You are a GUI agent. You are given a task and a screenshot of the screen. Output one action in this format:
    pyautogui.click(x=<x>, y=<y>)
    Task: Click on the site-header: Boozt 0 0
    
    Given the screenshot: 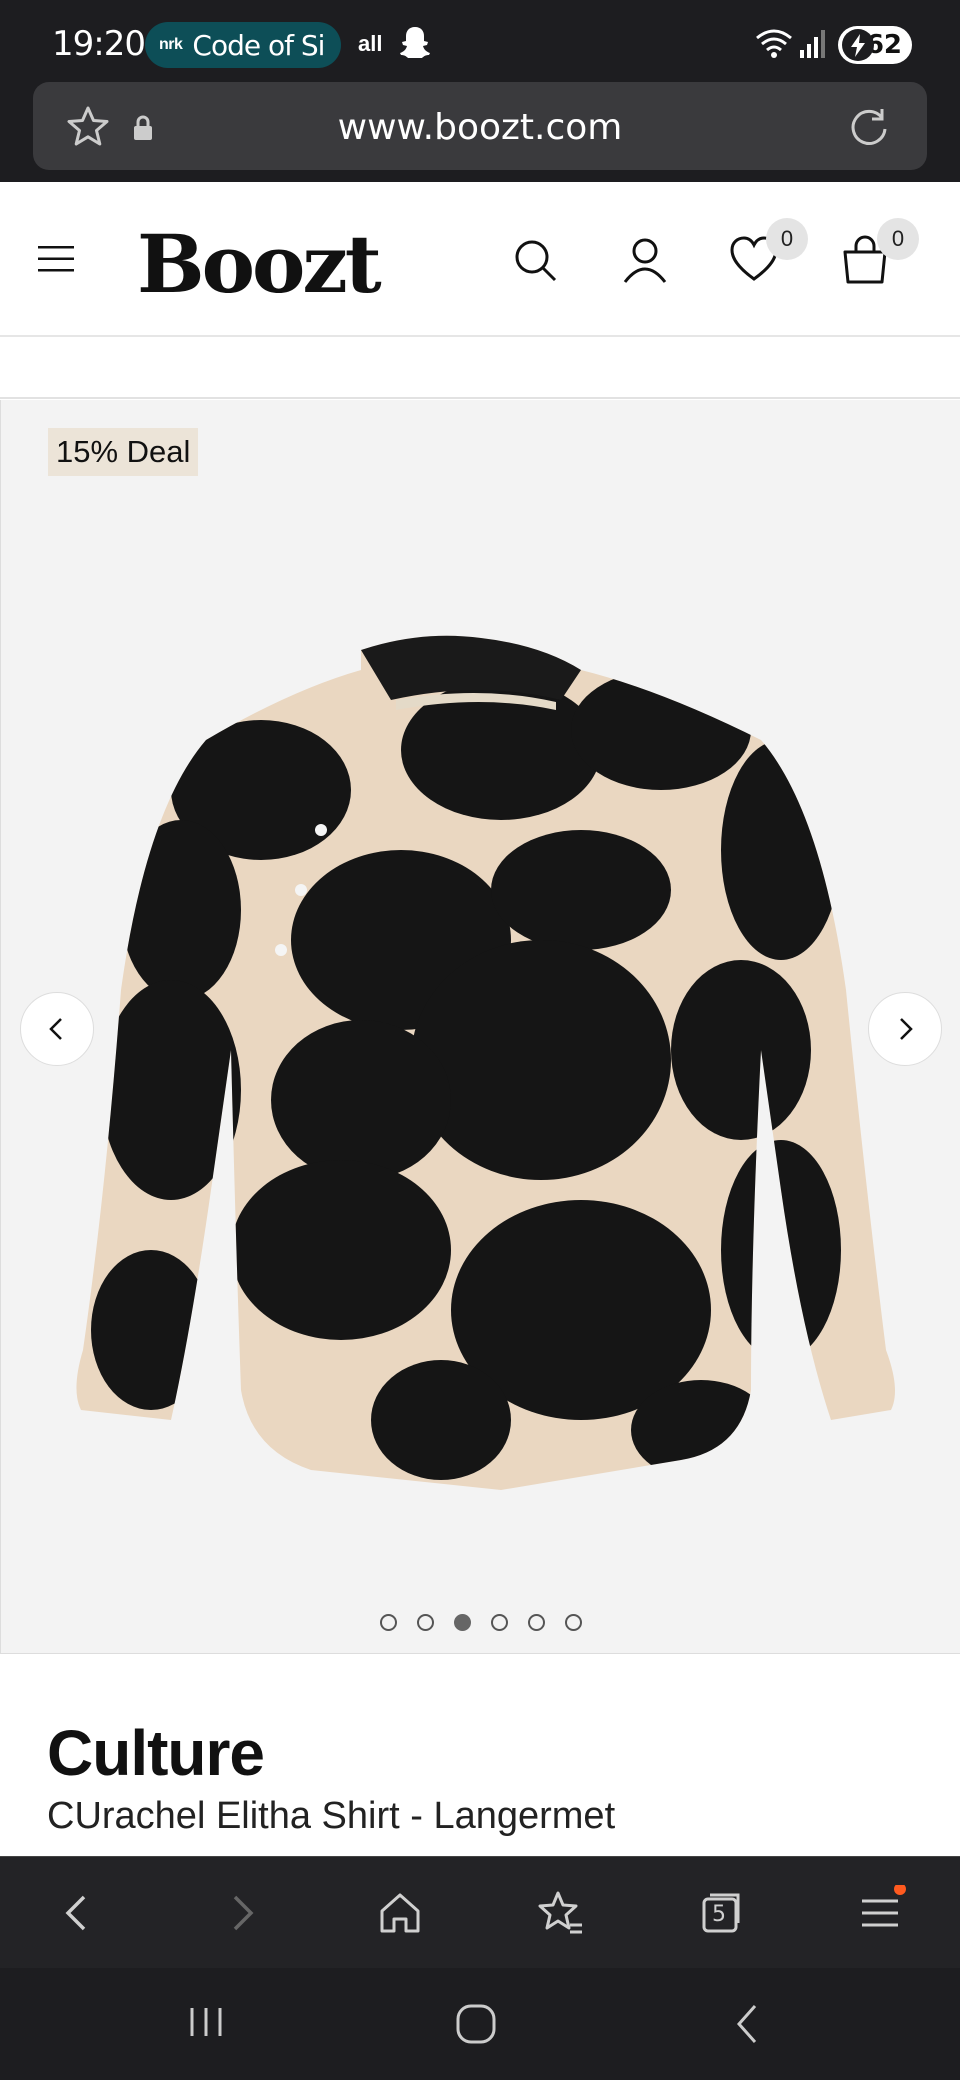 What is the action you would take?
    pyautogui.click(x=480, y=259)
    